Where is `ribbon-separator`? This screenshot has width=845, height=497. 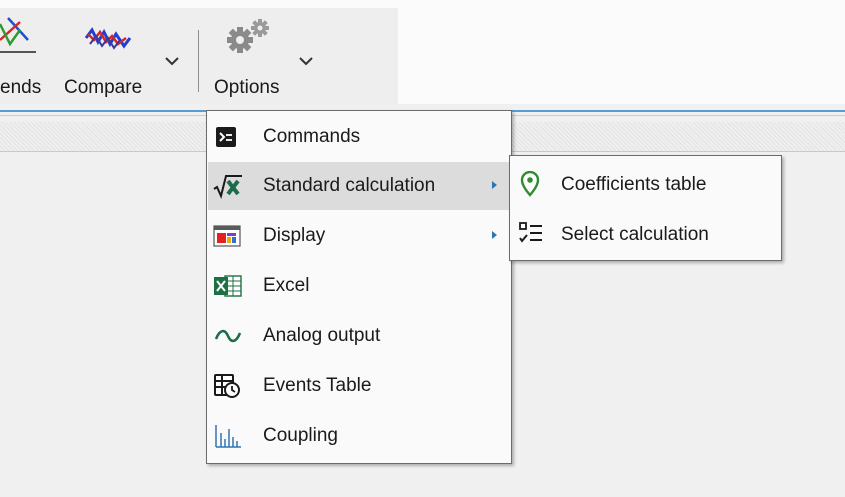
ribbon-separator is located at coordinates (198, 61).